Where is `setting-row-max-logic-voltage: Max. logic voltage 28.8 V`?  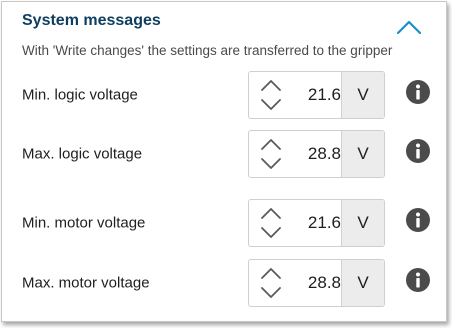
setting-row-max-logic-voltage: Max. logic voltage 28.8 V is located at coordinates (225, 154).